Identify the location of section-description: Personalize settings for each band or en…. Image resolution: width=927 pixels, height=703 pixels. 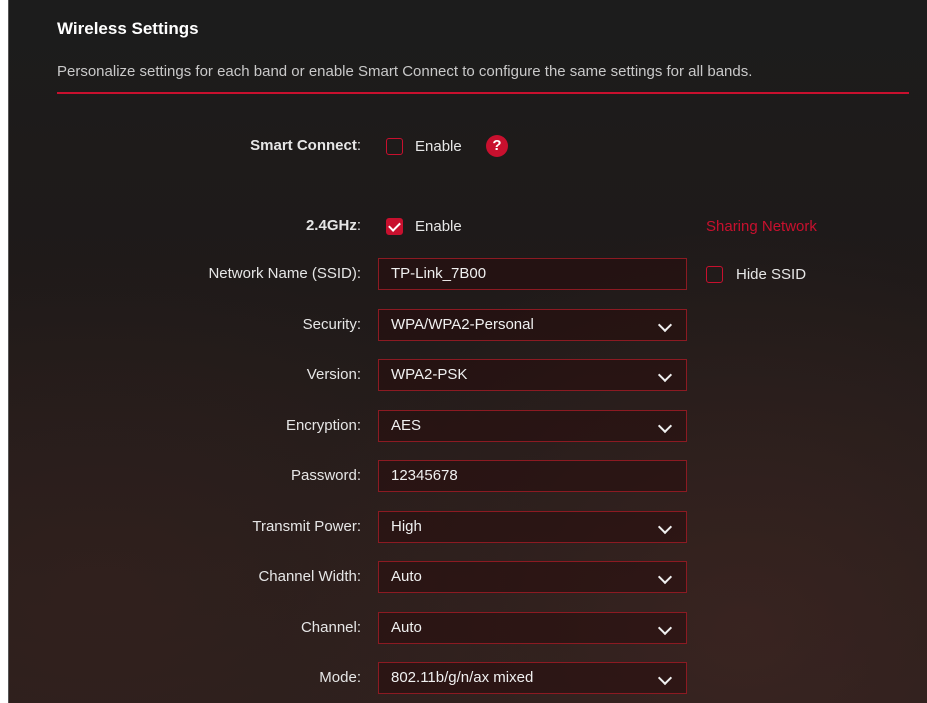
(405, 71).